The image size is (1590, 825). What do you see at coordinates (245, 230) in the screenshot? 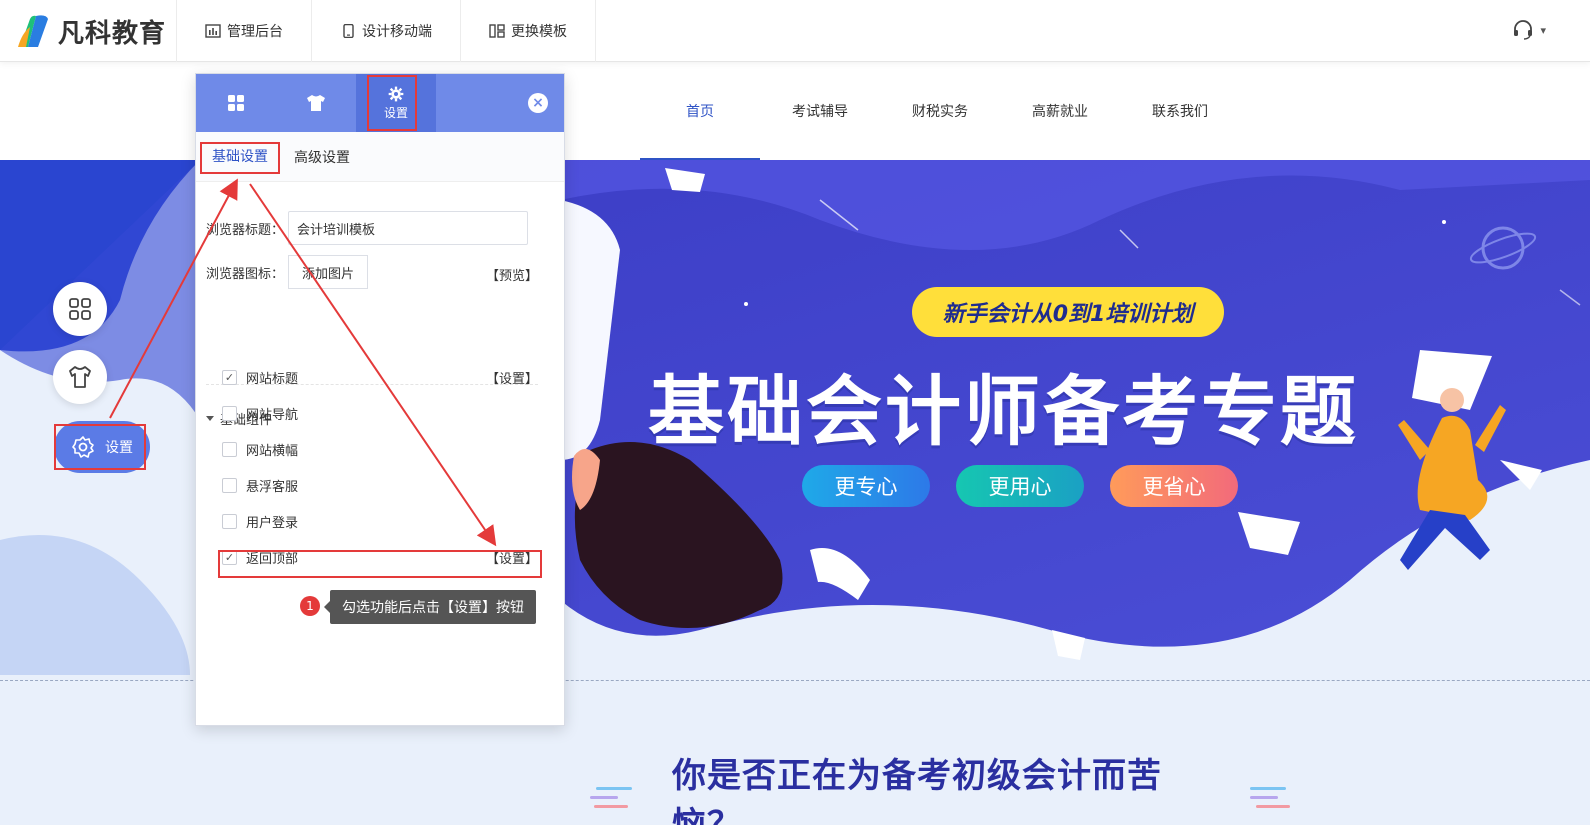
I see `browser-title-label: 浏览器标题：` at bounding box center [245, 230].